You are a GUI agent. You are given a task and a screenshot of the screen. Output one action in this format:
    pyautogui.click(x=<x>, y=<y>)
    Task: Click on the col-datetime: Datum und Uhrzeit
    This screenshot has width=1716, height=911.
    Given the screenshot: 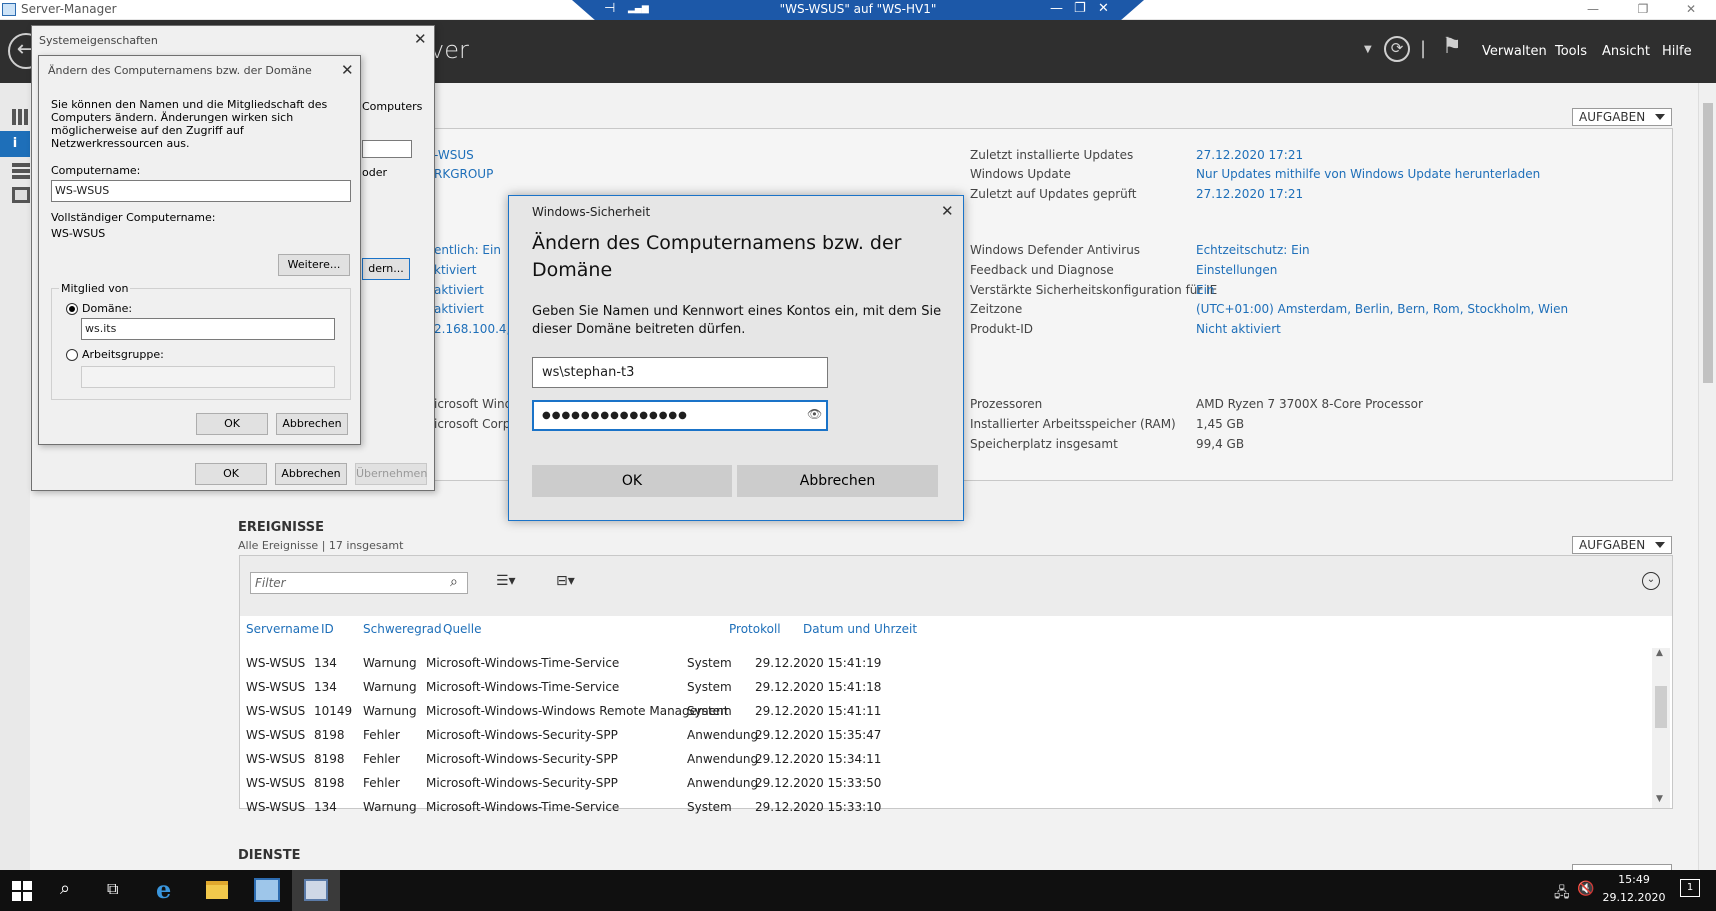 What is the action you would take?
    pyautogui.click(x=860, y=629)
    